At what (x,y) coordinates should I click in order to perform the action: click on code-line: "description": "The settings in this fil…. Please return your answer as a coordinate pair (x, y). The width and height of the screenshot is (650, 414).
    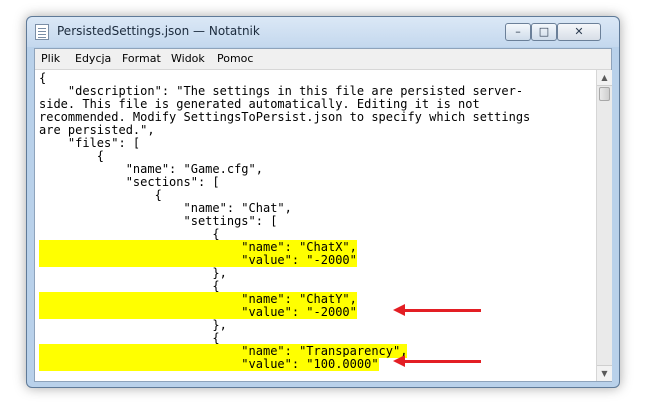
    Looking at the image, I should click on (281, 91).